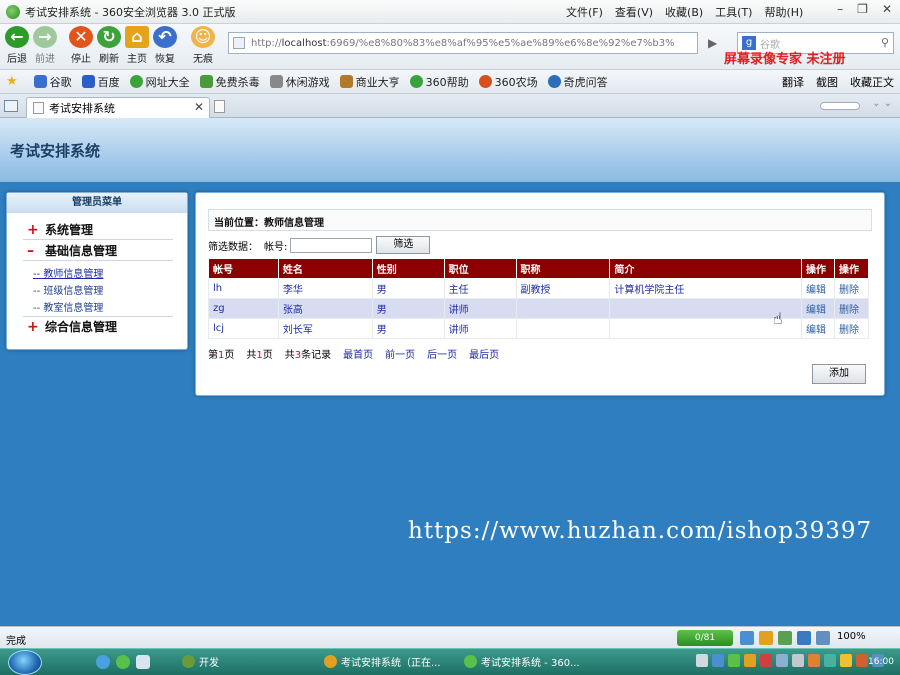 The image size is (900, 675). Describe the element at coordinates (45, 45) in the screenshot. I see `forward-button: → 前进` at that location.